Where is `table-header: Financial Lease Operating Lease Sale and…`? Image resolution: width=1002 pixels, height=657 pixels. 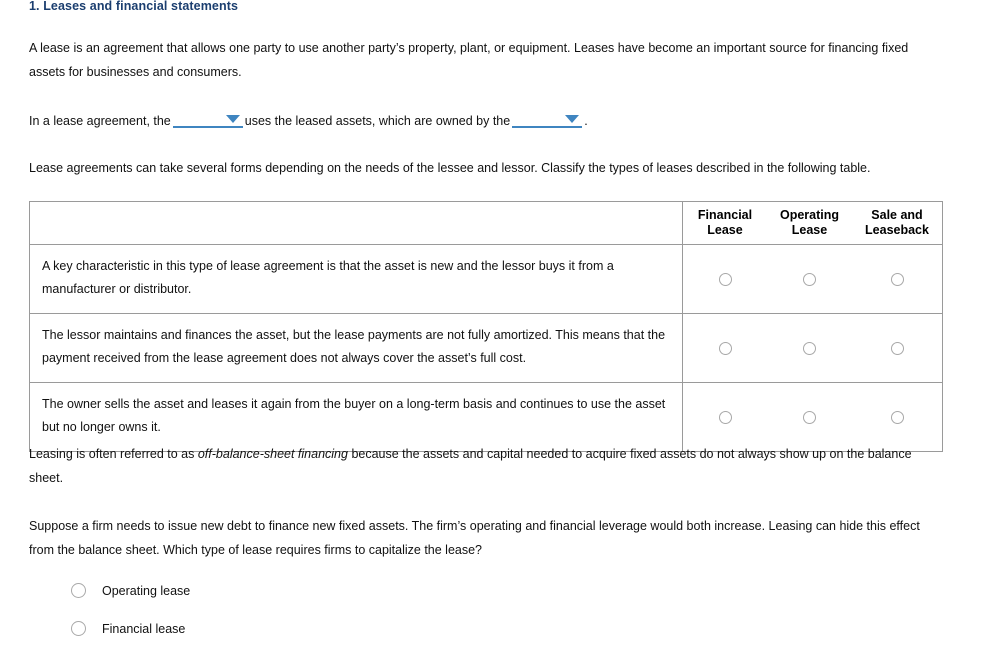 table-header: Financial Lease Operating Lease Sale and… is located at coordinates (486, 223).